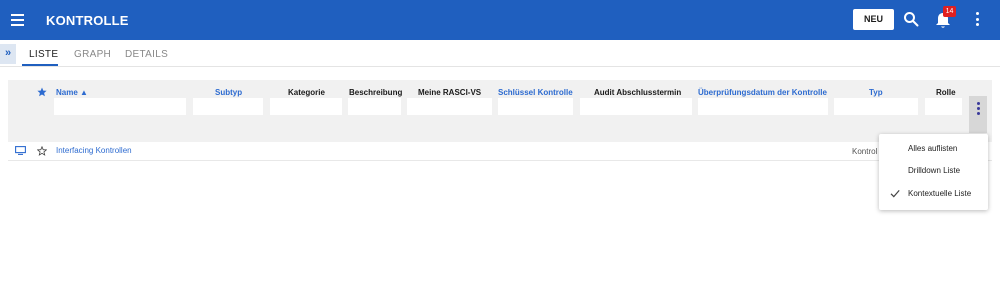  I want to click on filter-subtyp-input, so click(228, 106).